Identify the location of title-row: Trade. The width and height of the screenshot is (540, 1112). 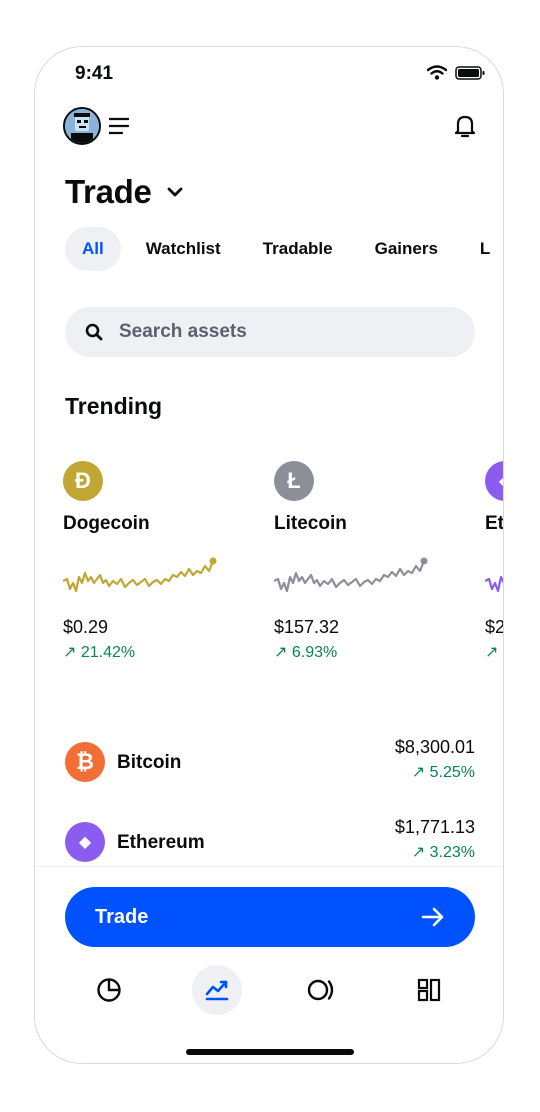
(124, 192).